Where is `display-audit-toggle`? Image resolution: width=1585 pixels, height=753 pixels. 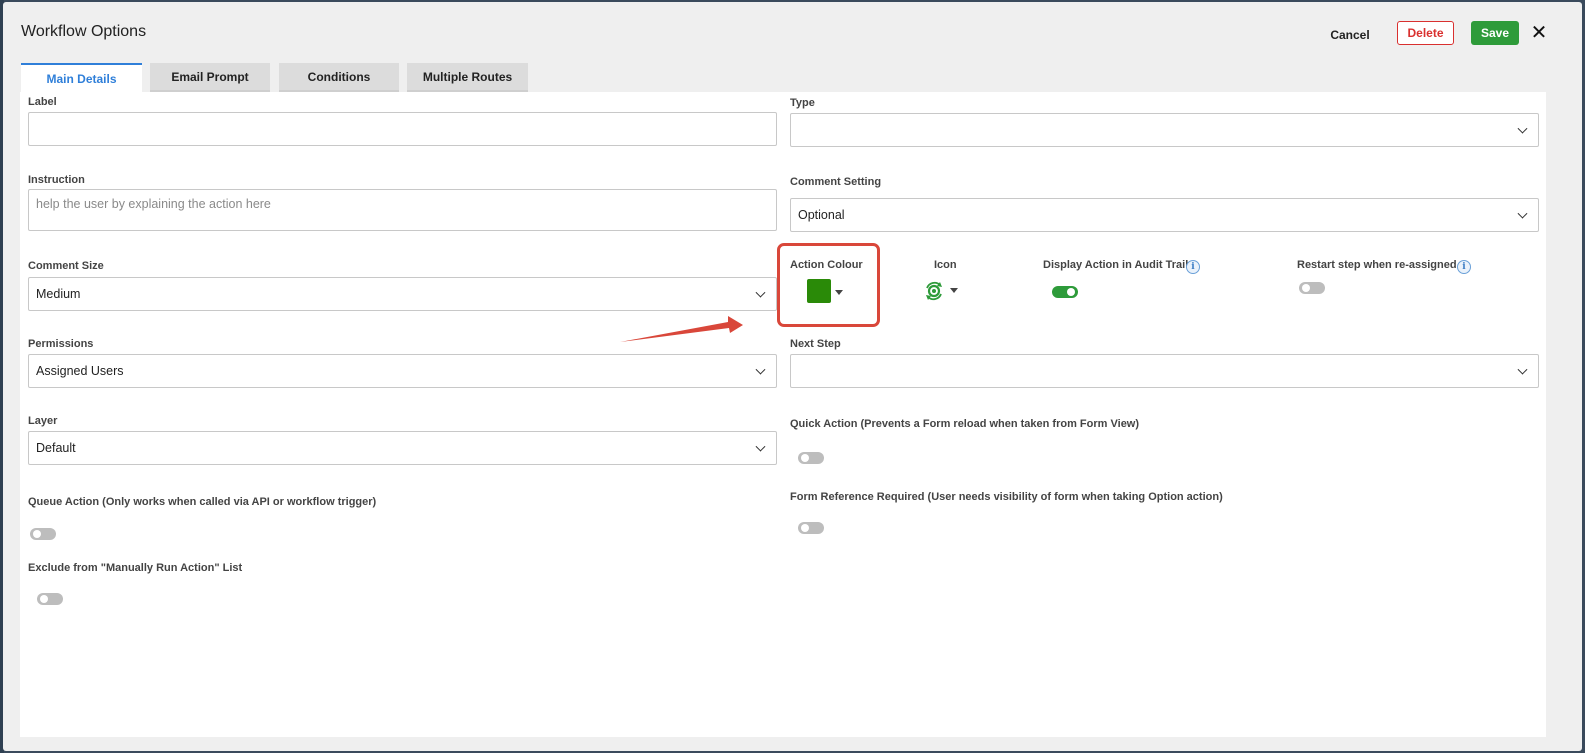 display-audit-toggle is located at coordinates (1065, 292).